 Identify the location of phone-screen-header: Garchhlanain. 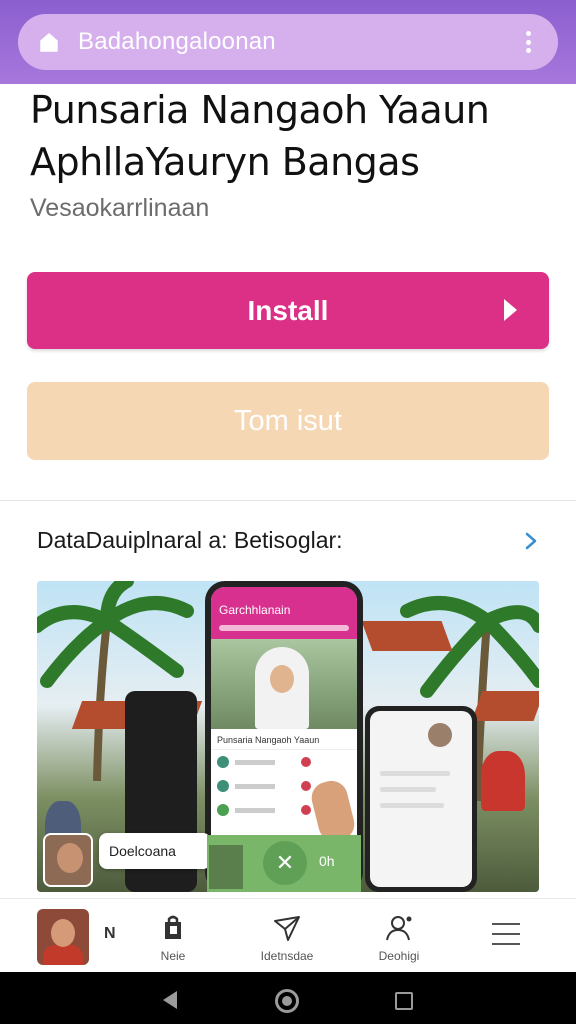
(284, 613).